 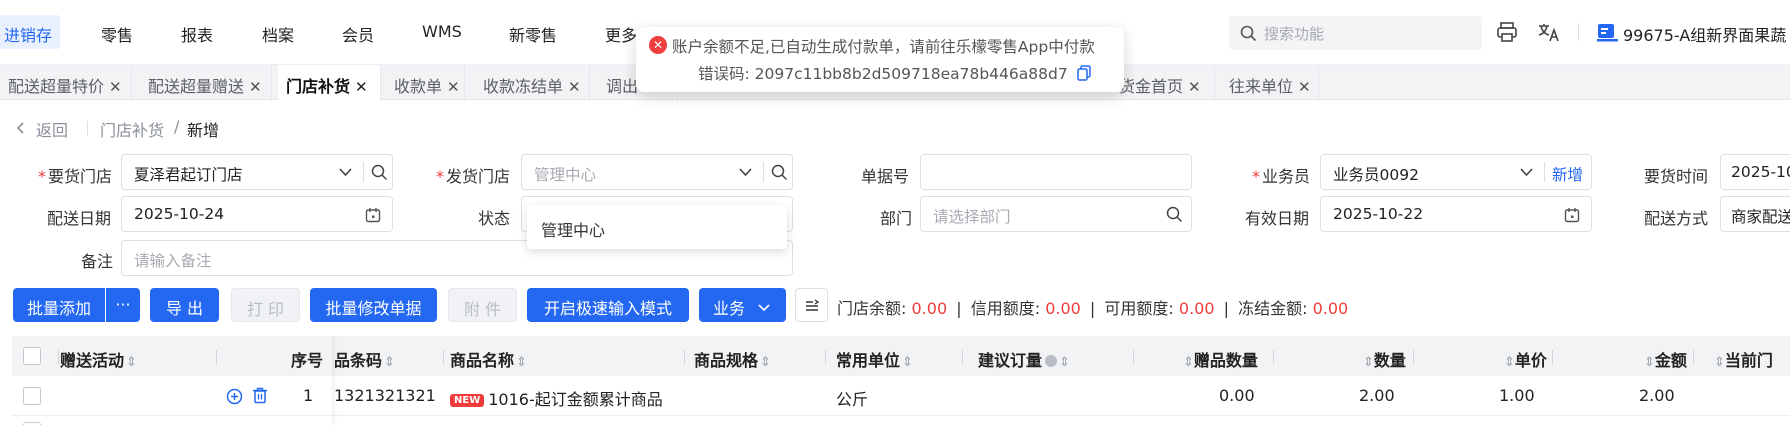 What do you see at coordinates (482, 305) in the screenshot?
I see `attachment-button: 附 件` at bounding box center [482, 305].